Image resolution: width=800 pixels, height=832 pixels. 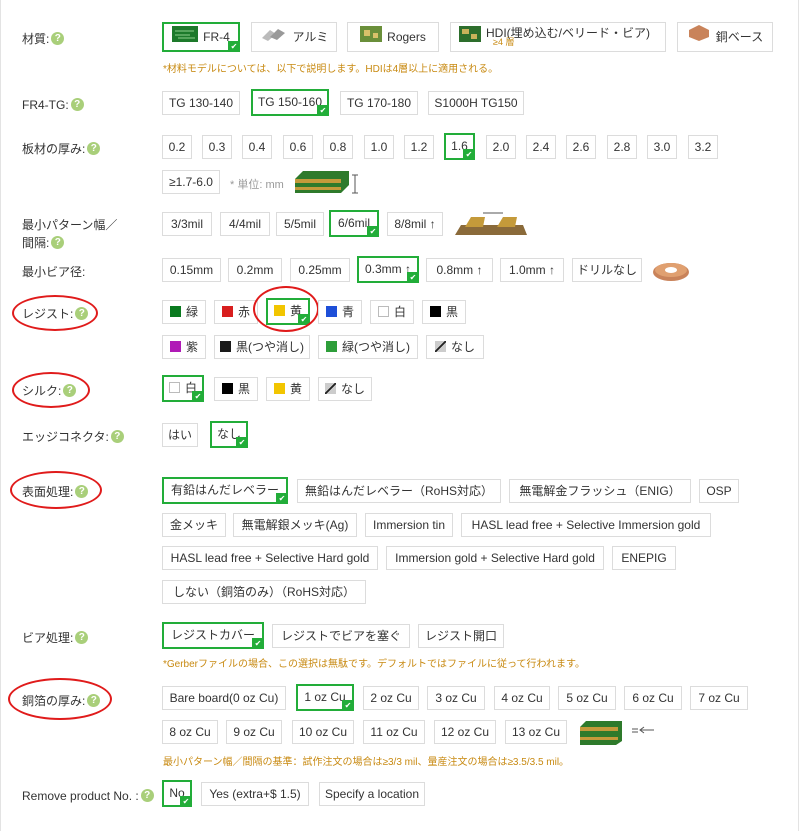 I want to click on via-option-selected: 0.3mm ↑, so click(x=388, y=269).